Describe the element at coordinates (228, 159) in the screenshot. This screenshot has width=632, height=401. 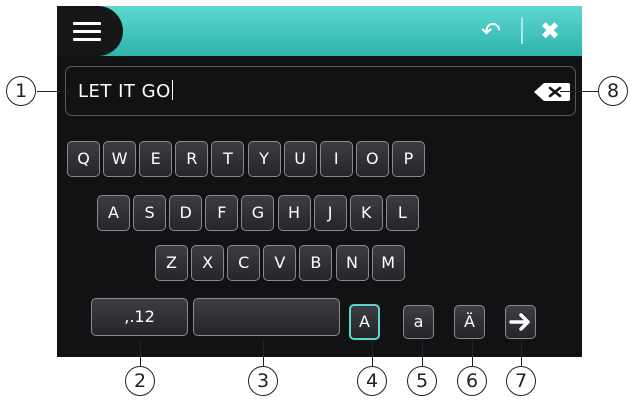
I see `key-t: T` at that location.